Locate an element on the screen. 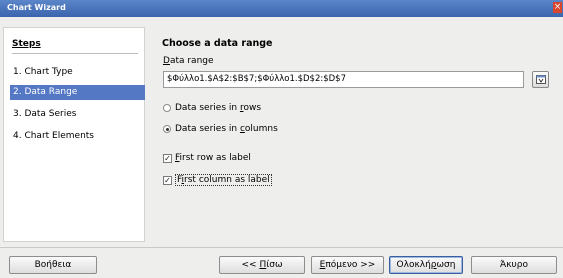 The height and width of the screenshot is (278, 563). back-button-label: << Πίσω is located at coordinates (262, 265).